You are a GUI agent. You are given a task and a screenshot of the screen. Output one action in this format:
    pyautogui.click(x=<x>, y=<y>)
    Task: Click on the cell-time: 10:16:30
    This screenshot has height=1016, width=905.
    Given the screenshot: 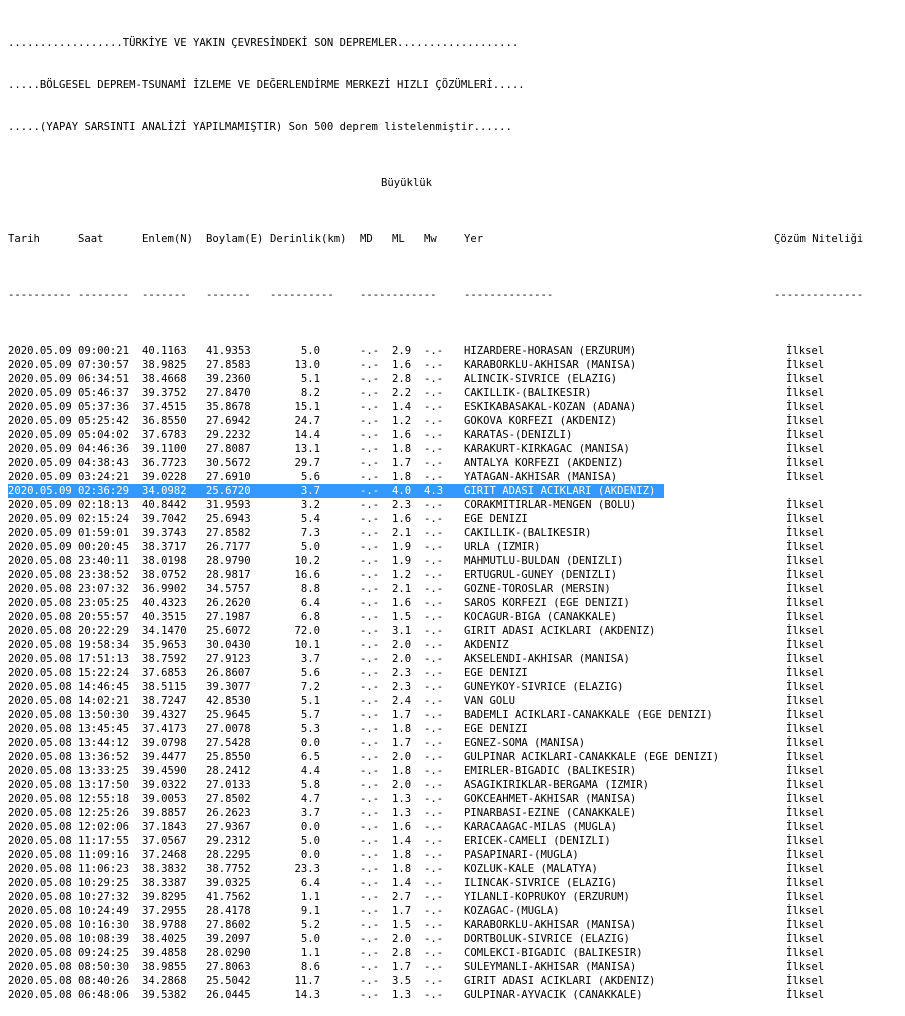 What is the action you would take?
    pyautogui.click(x=104, y=925)
    